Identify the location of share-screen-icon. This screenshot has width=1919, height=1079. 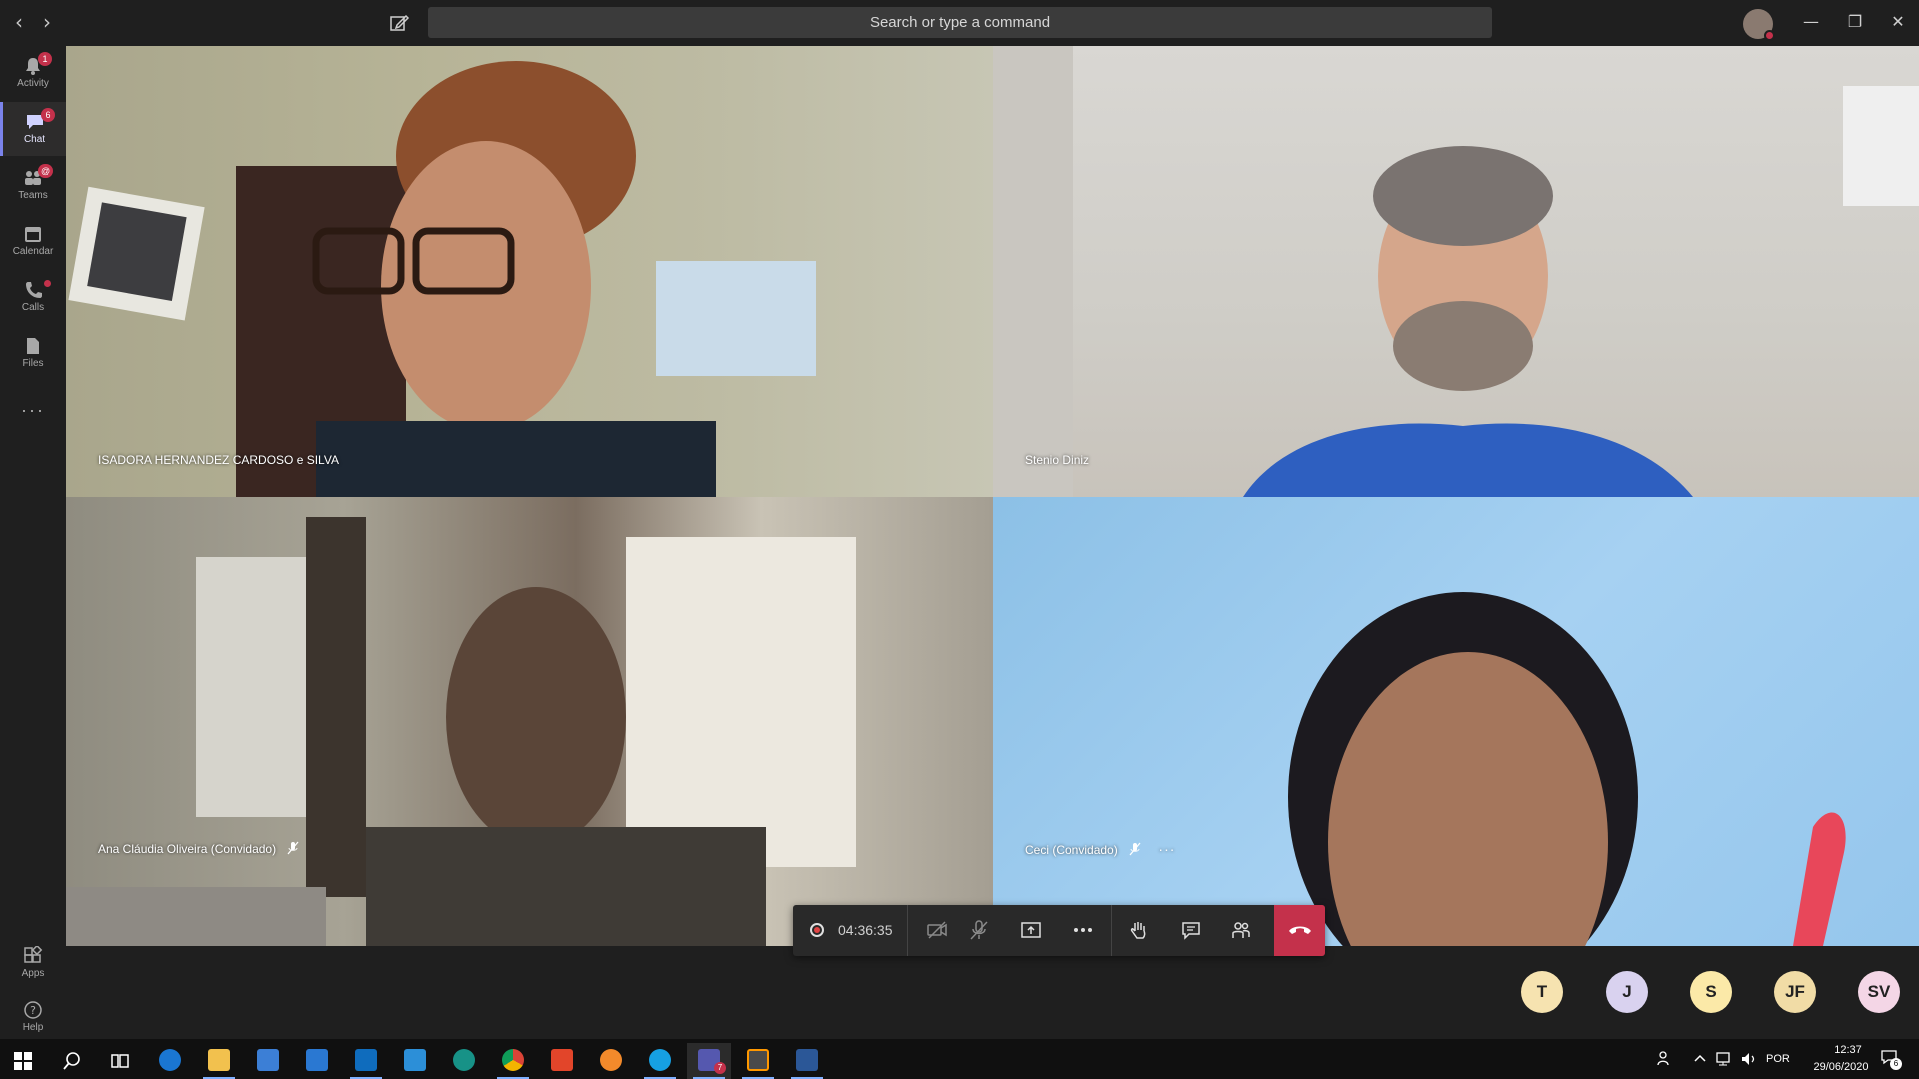
(1031, 930).